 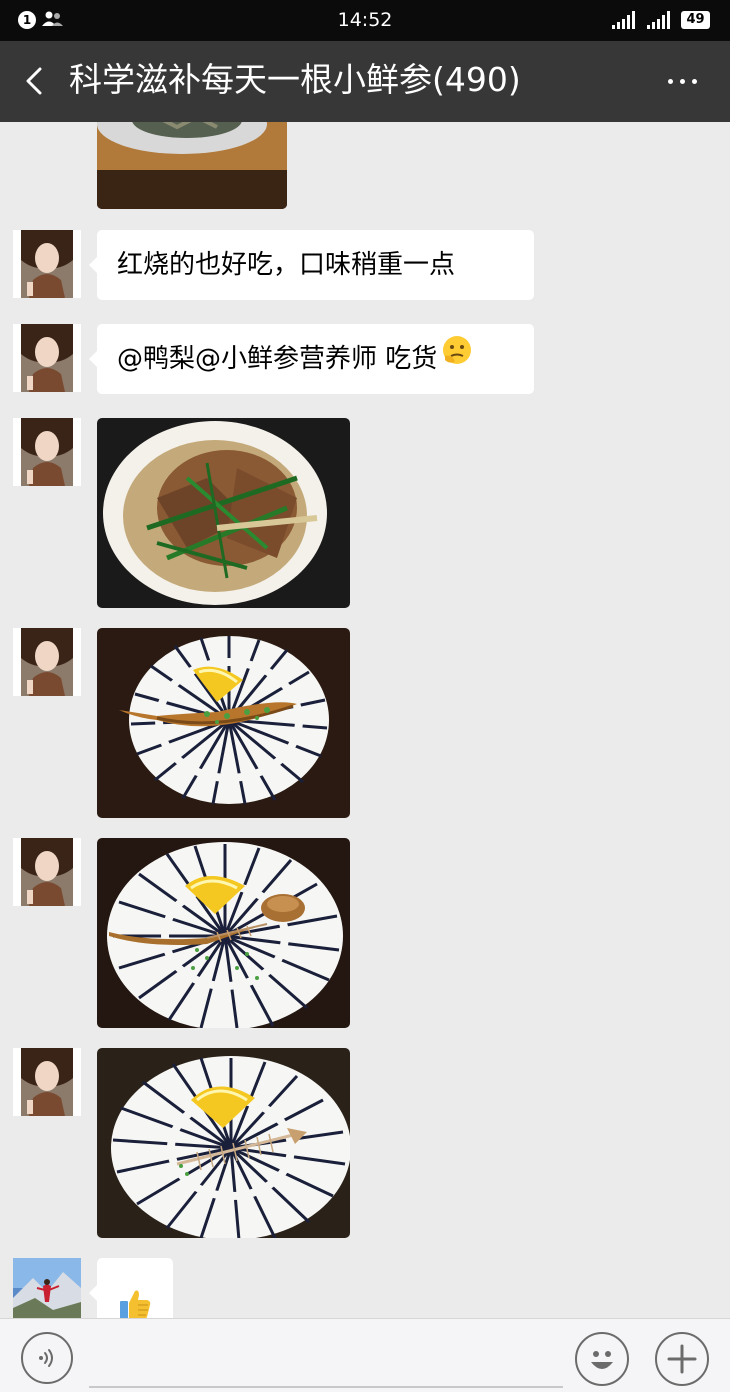 What do you see at coordinates (660, 21) in the screenshot?
I see `signal-4g-icon` at bounding box center [660, 21].